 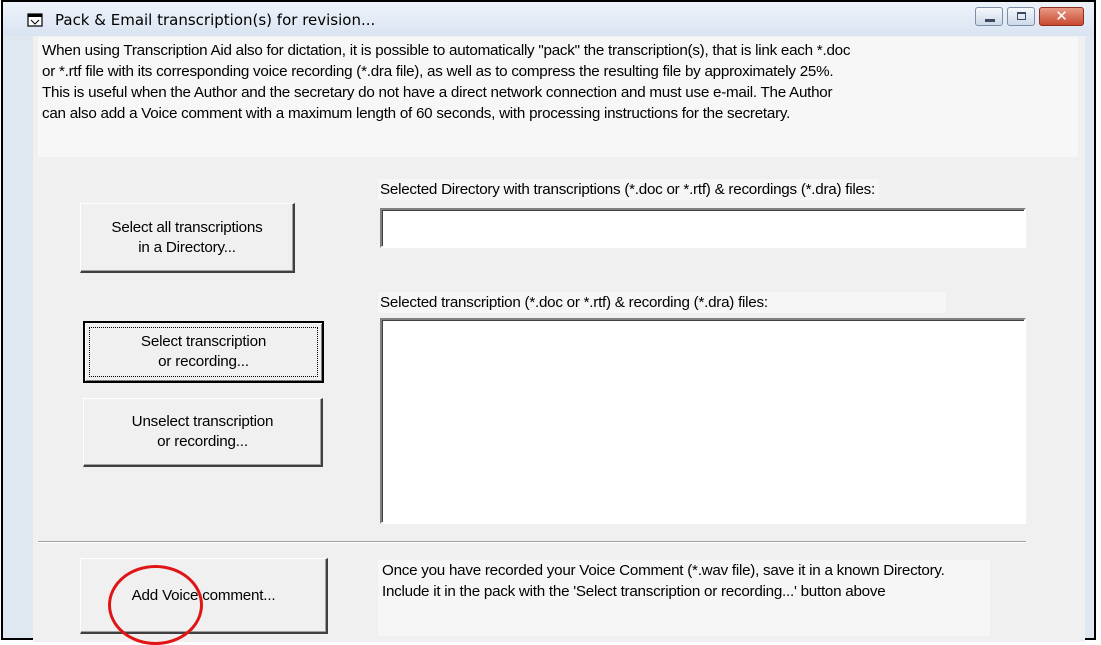 I want to click on focus-rectangle, so click(x=203, y=352).